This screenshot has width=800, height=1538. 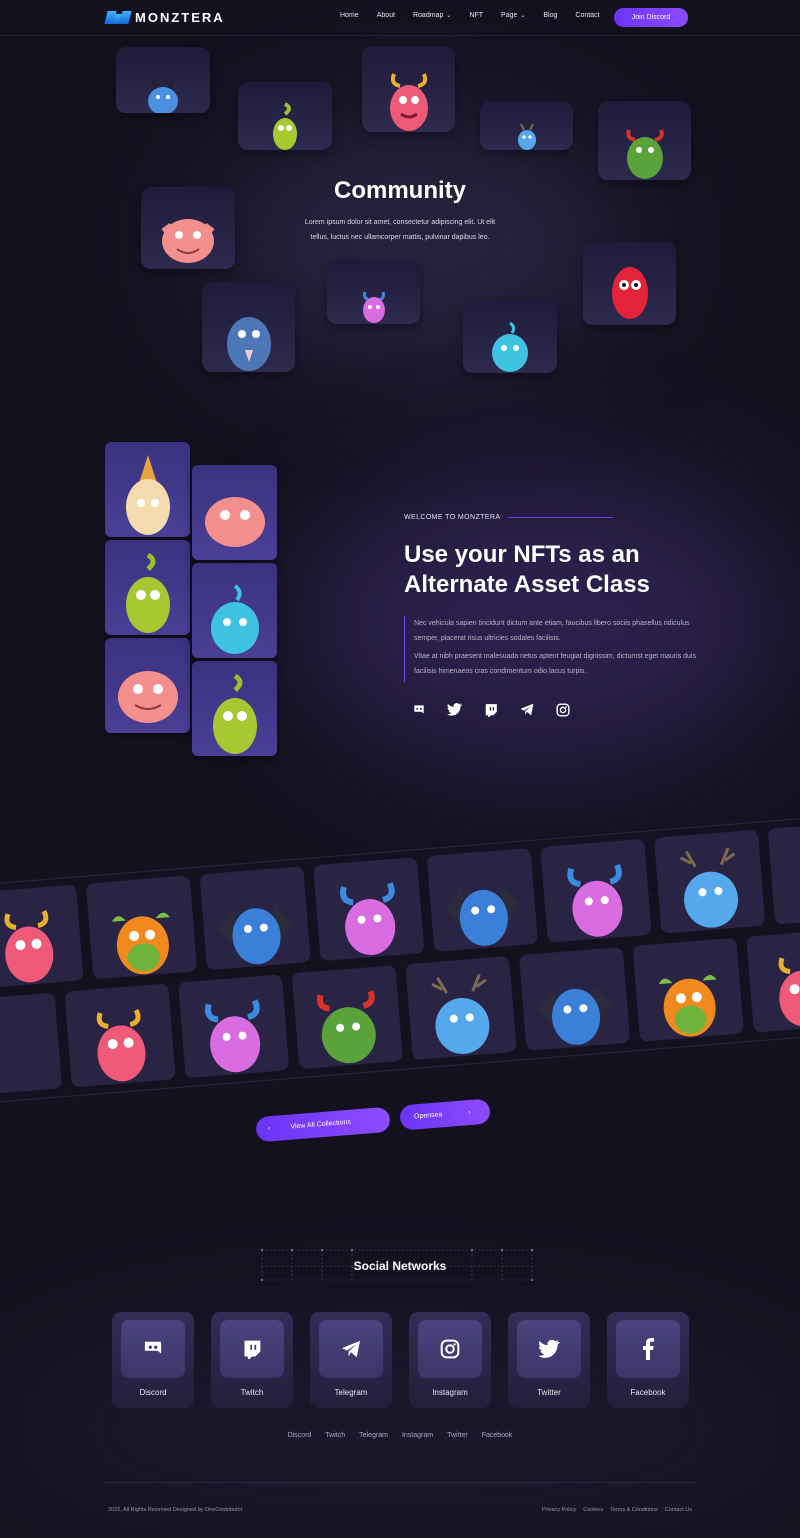 What do you see at coordinates (513, 15) in the screenshot?
I see `nav-item-page: Page ⌄` at bounding box center [513, 15].